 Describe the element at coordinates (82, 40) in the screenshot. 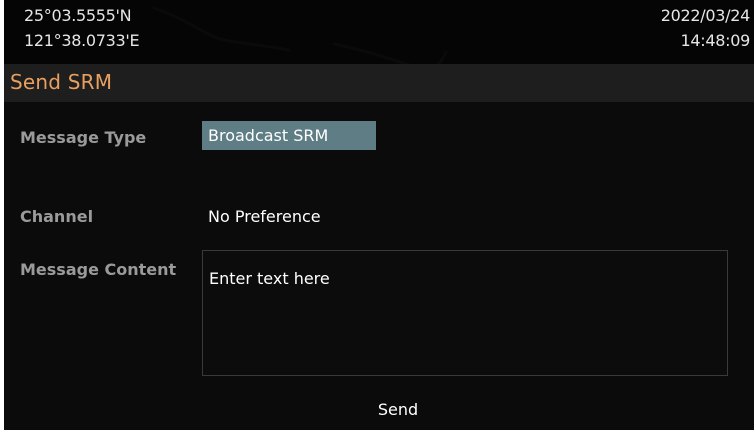

I see `longitude-readout: 121°38.0733'E` at that location.